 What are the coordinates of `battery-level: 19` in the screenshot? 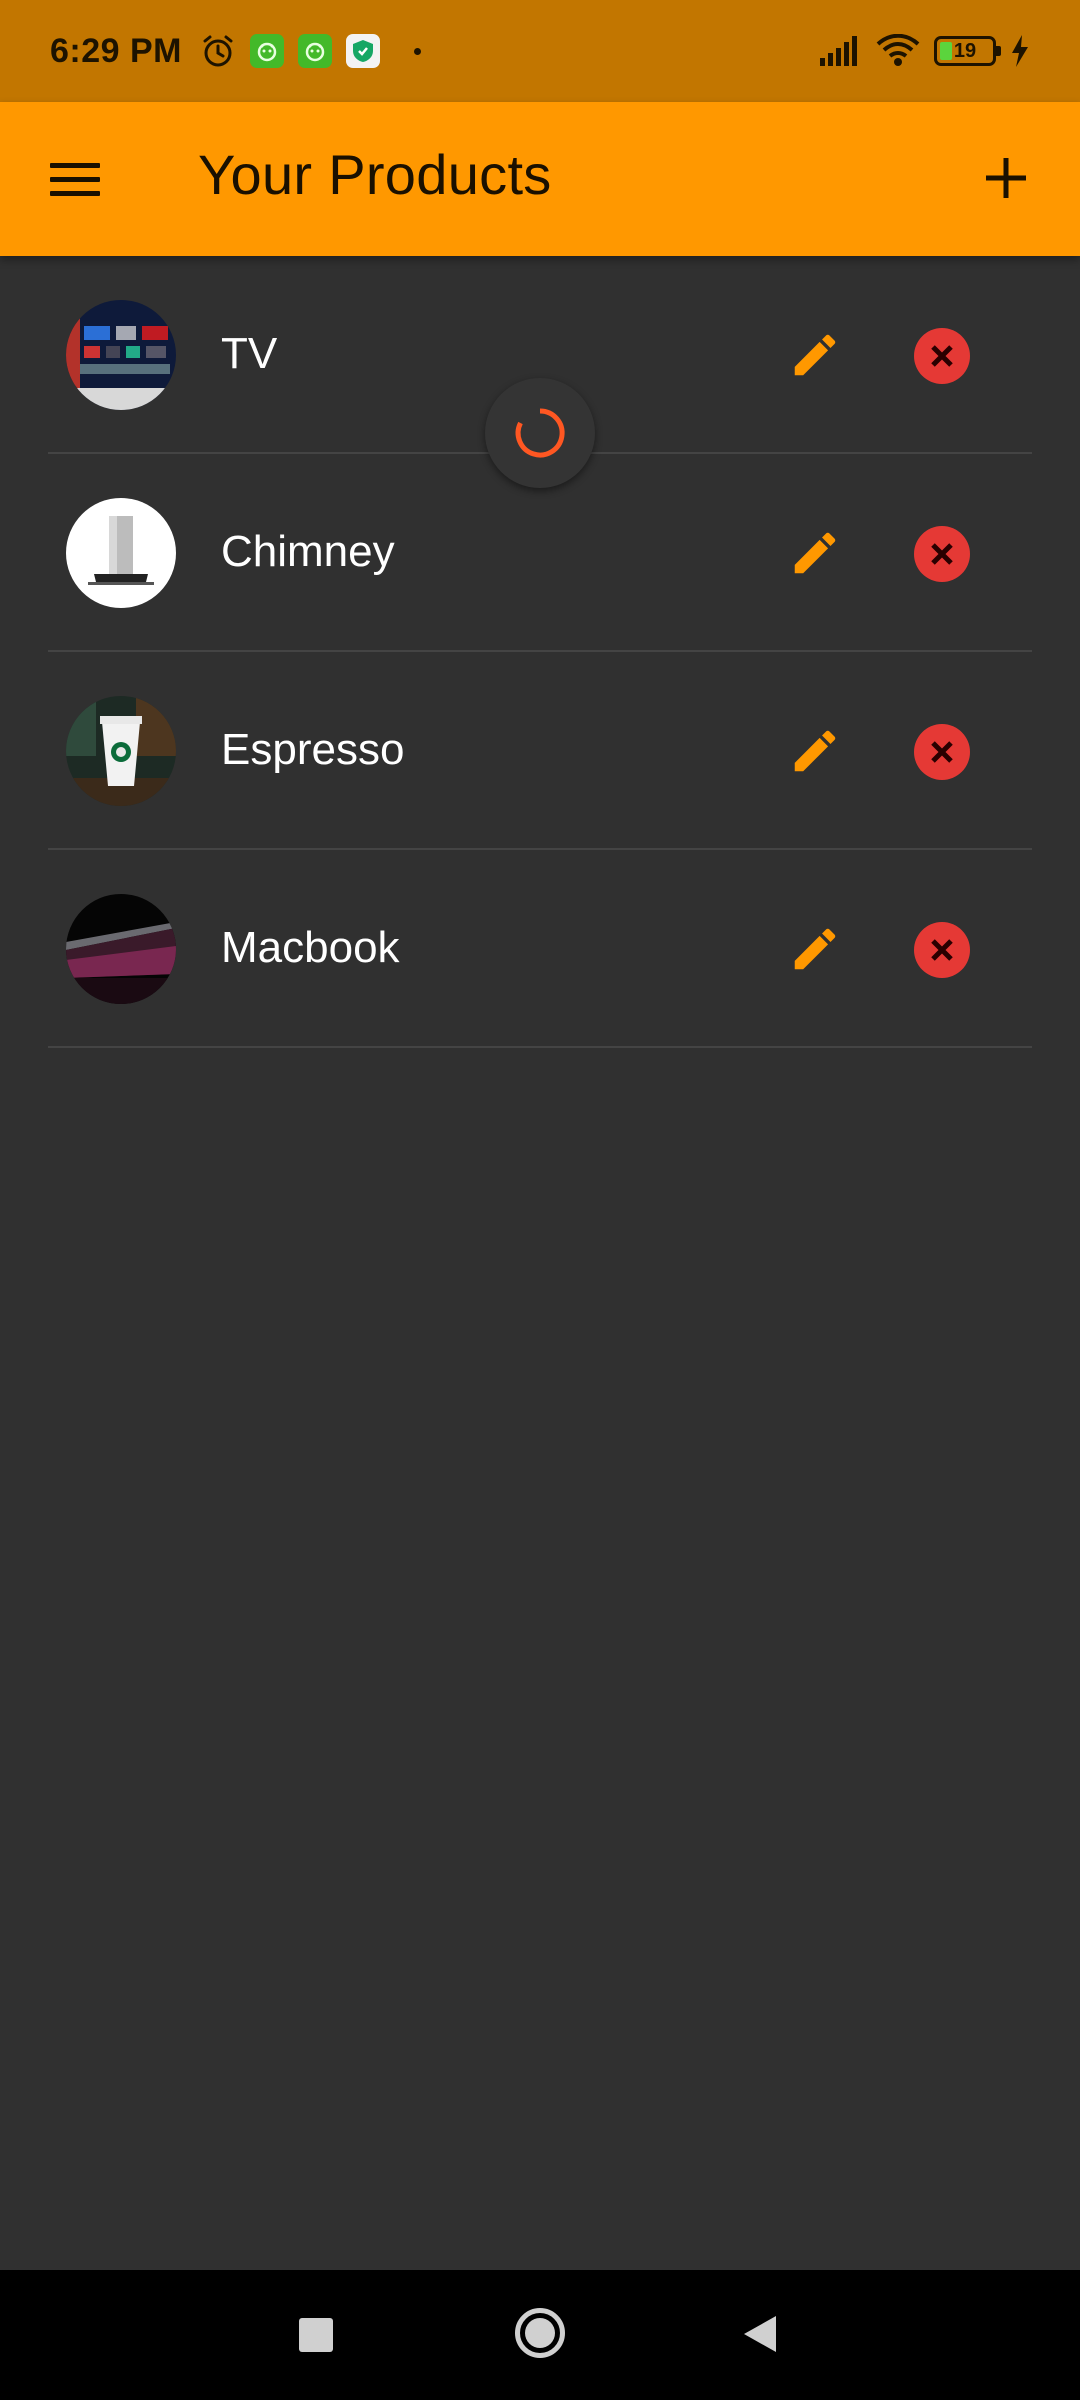 It's located at (965, 50).